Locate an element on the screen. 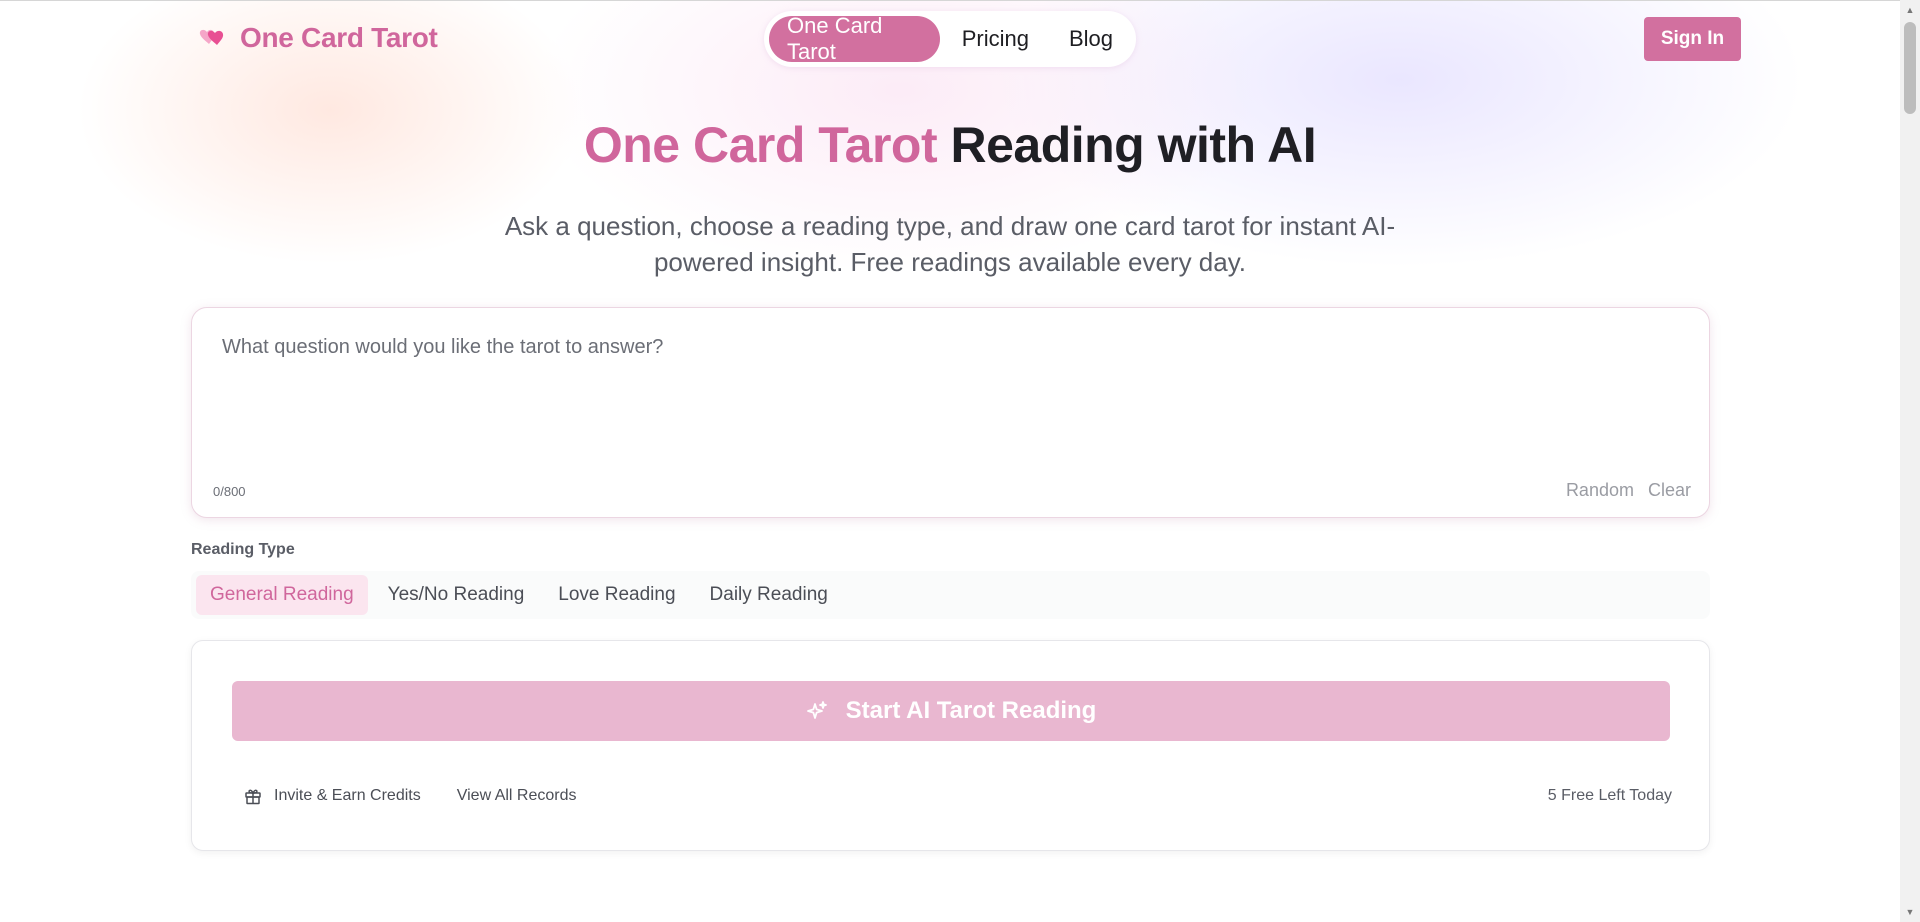  gift-icon is located at coordinates (253, 796).